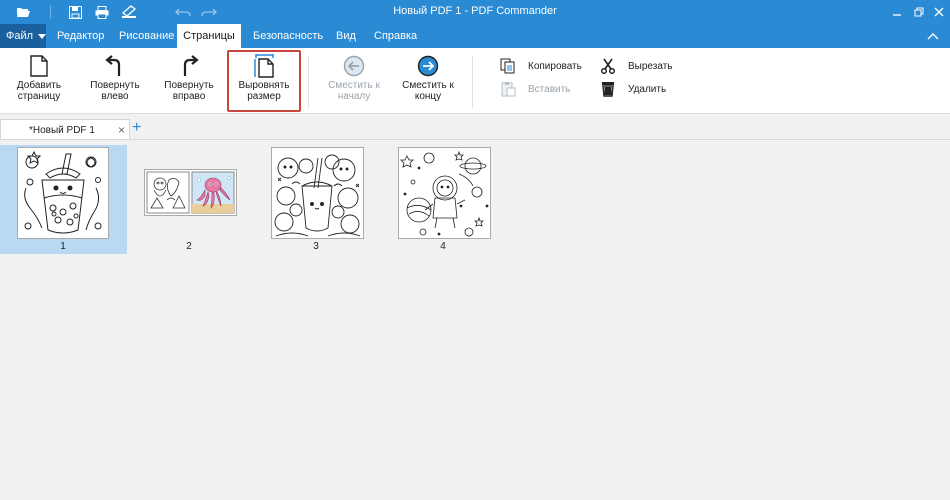 This screenshot has width=950, height=500. Describe the element at coordinates (939, 12) in the screenshot. I see `close-button` at that location.